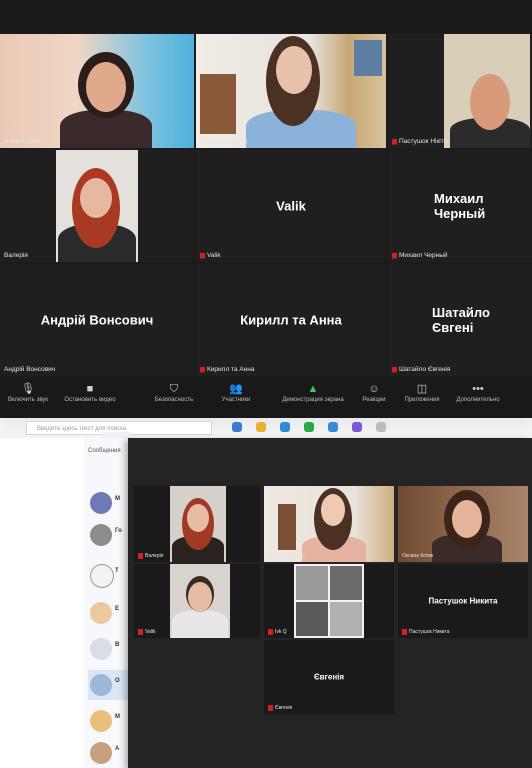  Describe the element at coordinates (286, 556) in the screenshot. I see `participant-name: Людмила Гуцал` at that location.